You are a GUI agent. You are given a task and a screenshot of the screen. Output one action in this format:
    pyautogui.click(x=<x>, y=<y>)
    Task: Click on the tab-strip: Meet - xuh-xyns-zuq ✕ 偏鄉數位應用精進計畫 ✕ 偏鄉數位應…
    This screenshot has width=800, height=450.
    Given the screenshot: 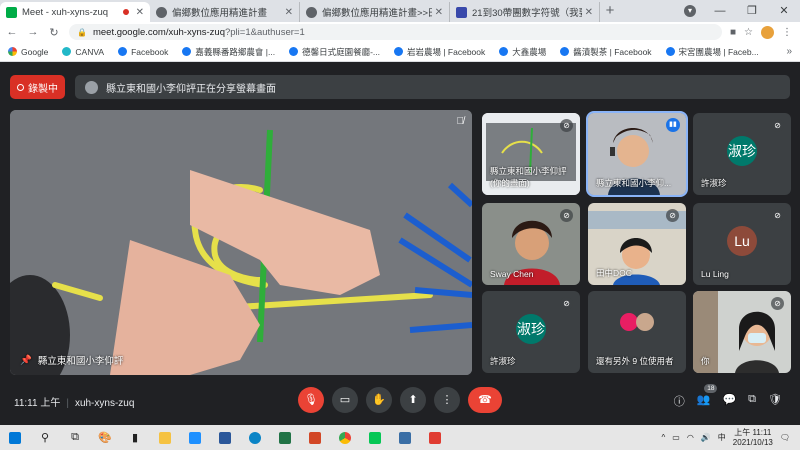 What is the action you would take?
    pyautogui.click(x=400, y=11)
    